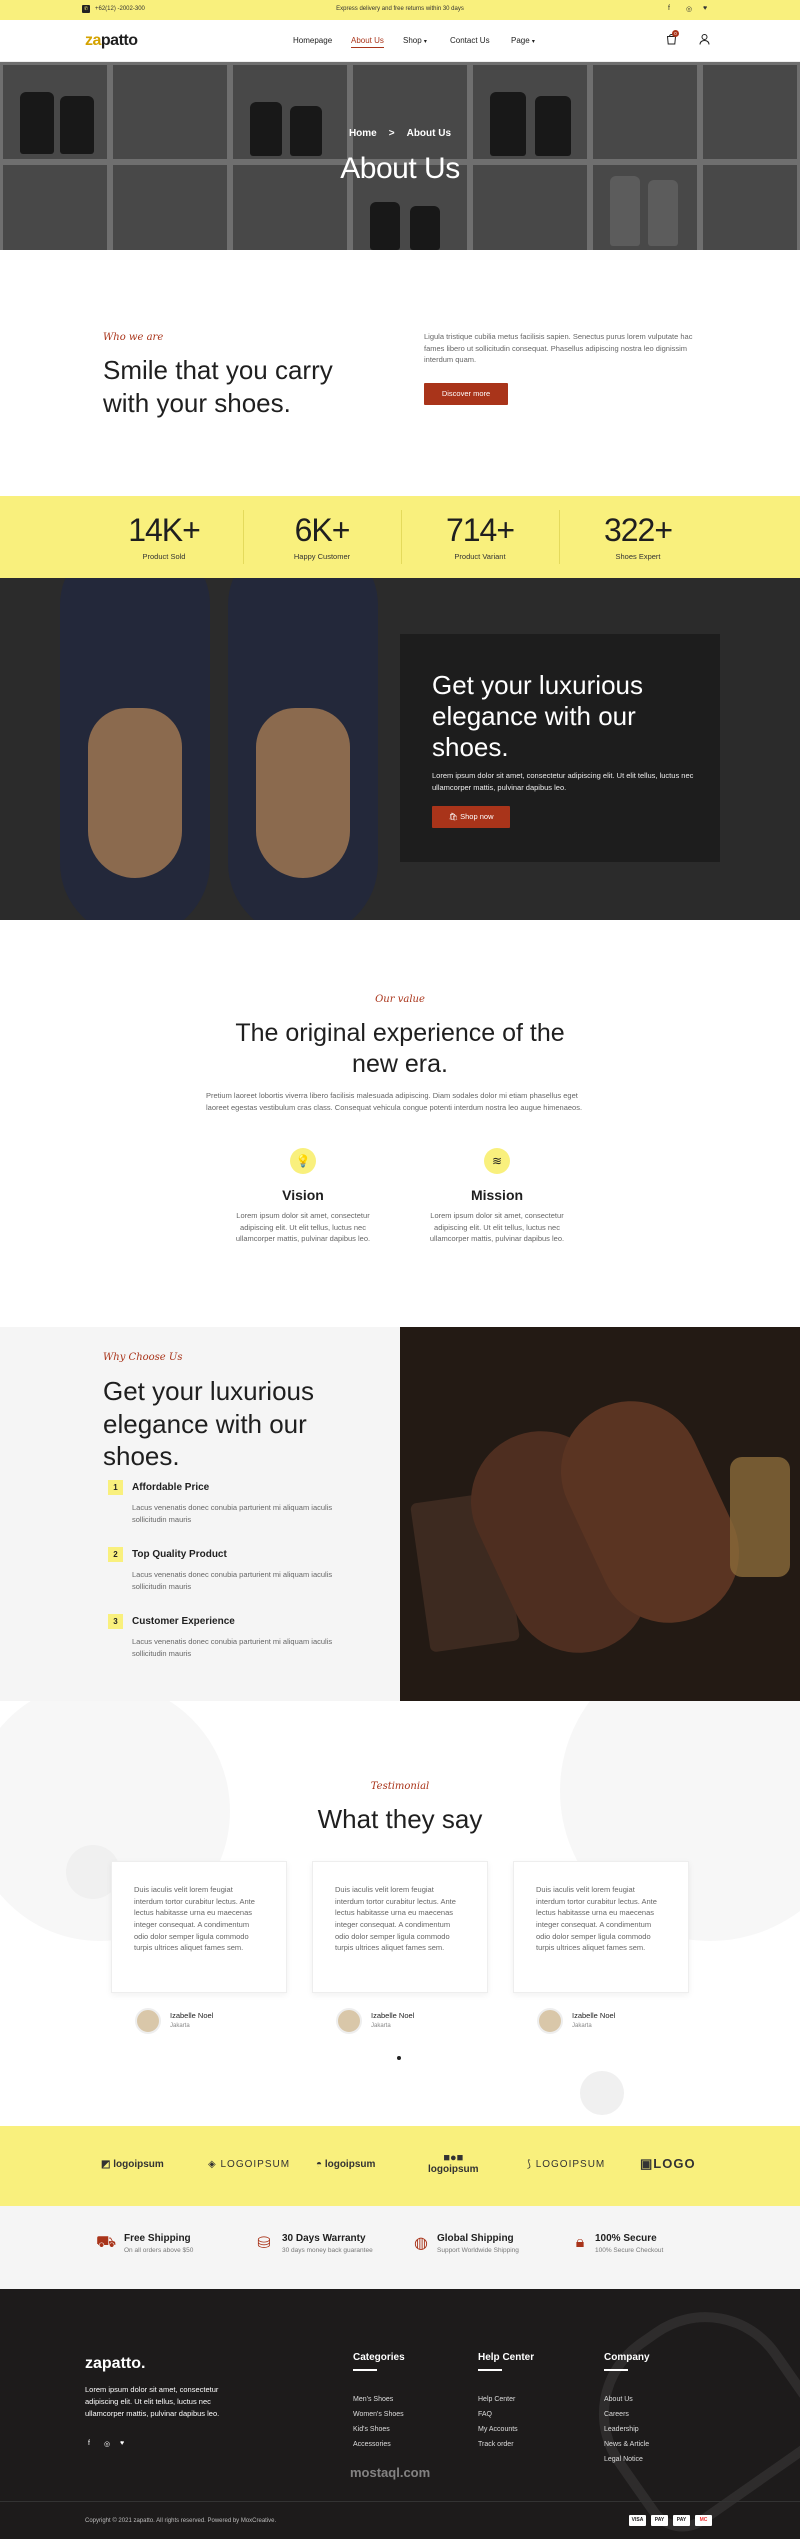 The width and height of the screenshot is (800, 2539). What do you see at coordinates (600, 1514) in the screenshot?
I see `why-shoes-image` at bounding box center [600, 1514].